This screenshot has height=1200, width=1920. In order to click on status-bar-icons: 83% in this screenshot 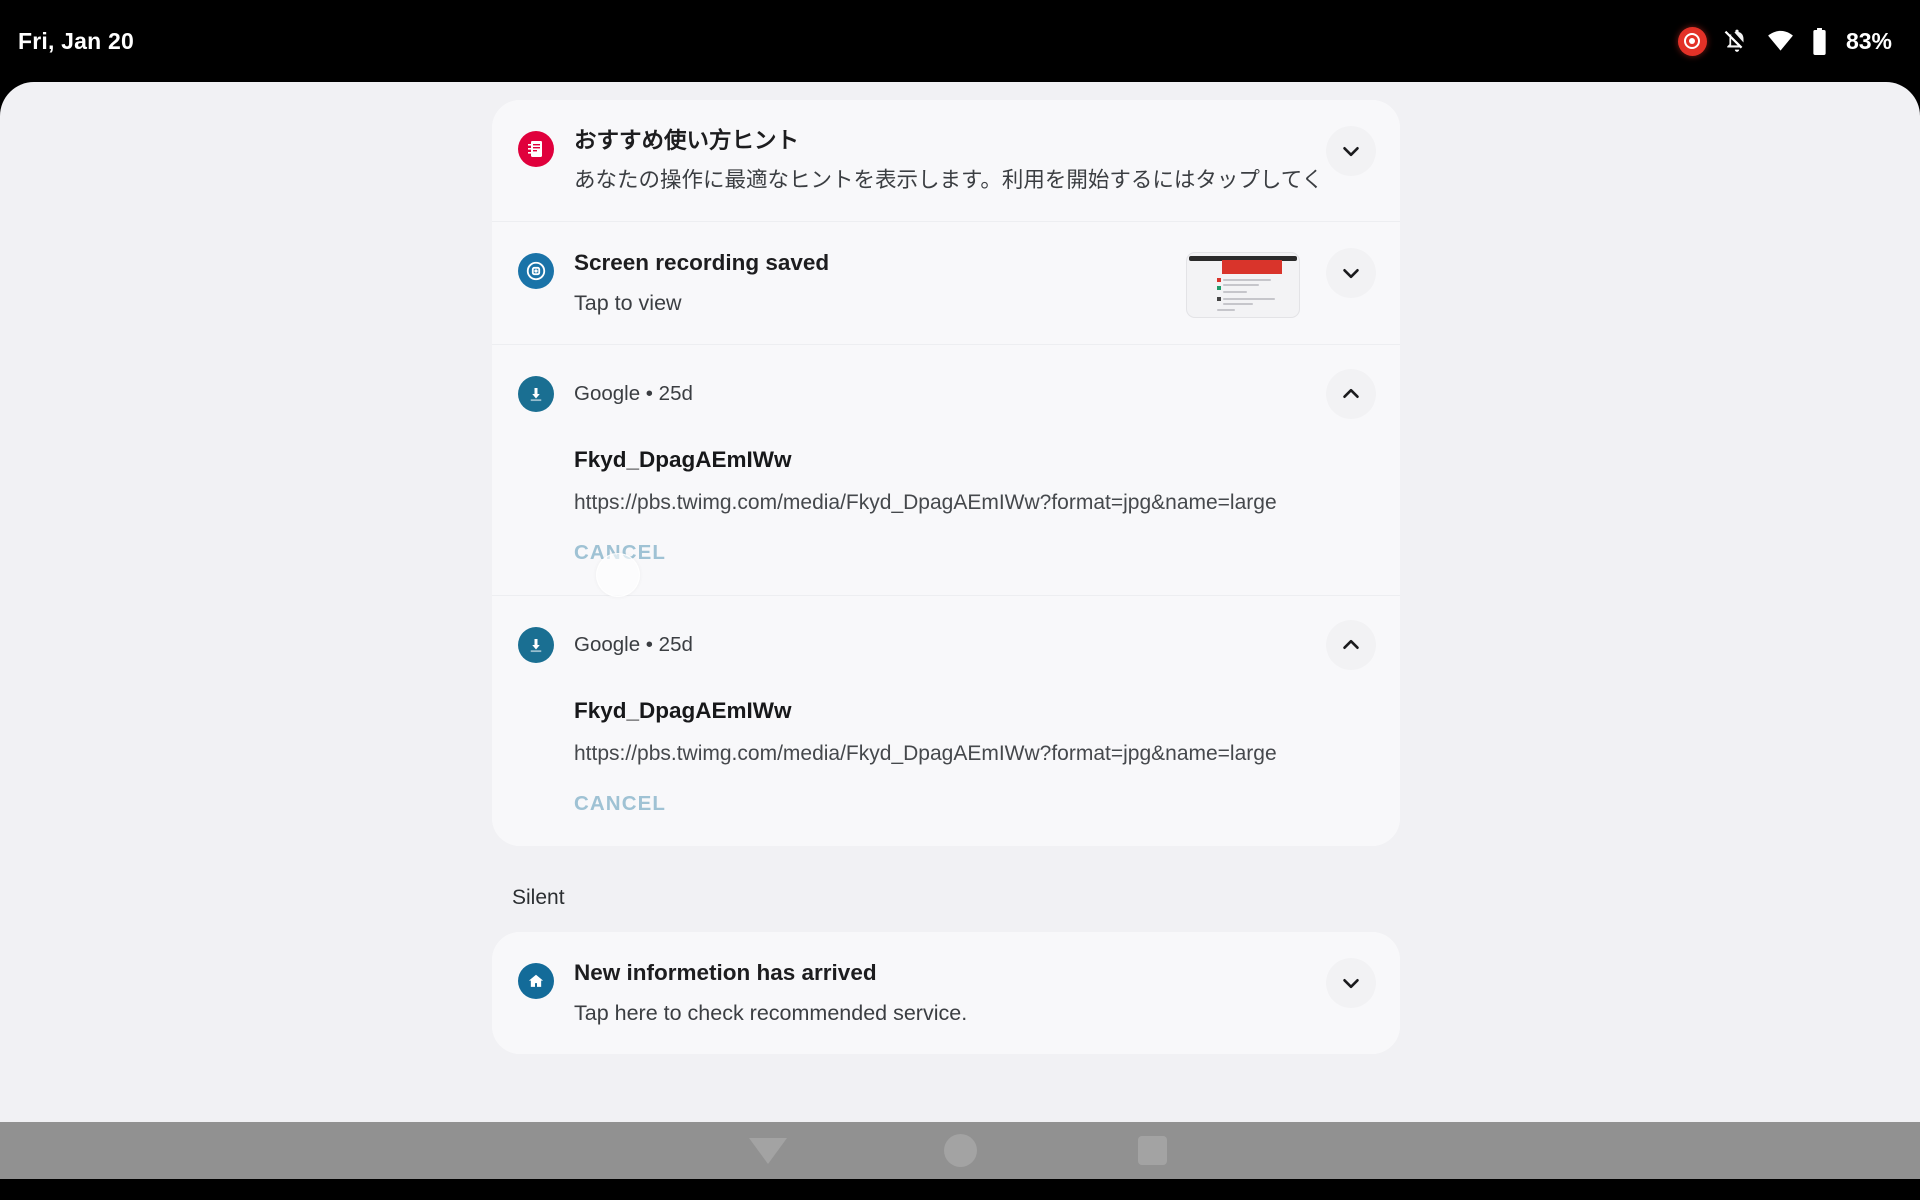, I will do `click(1784, 41)`.